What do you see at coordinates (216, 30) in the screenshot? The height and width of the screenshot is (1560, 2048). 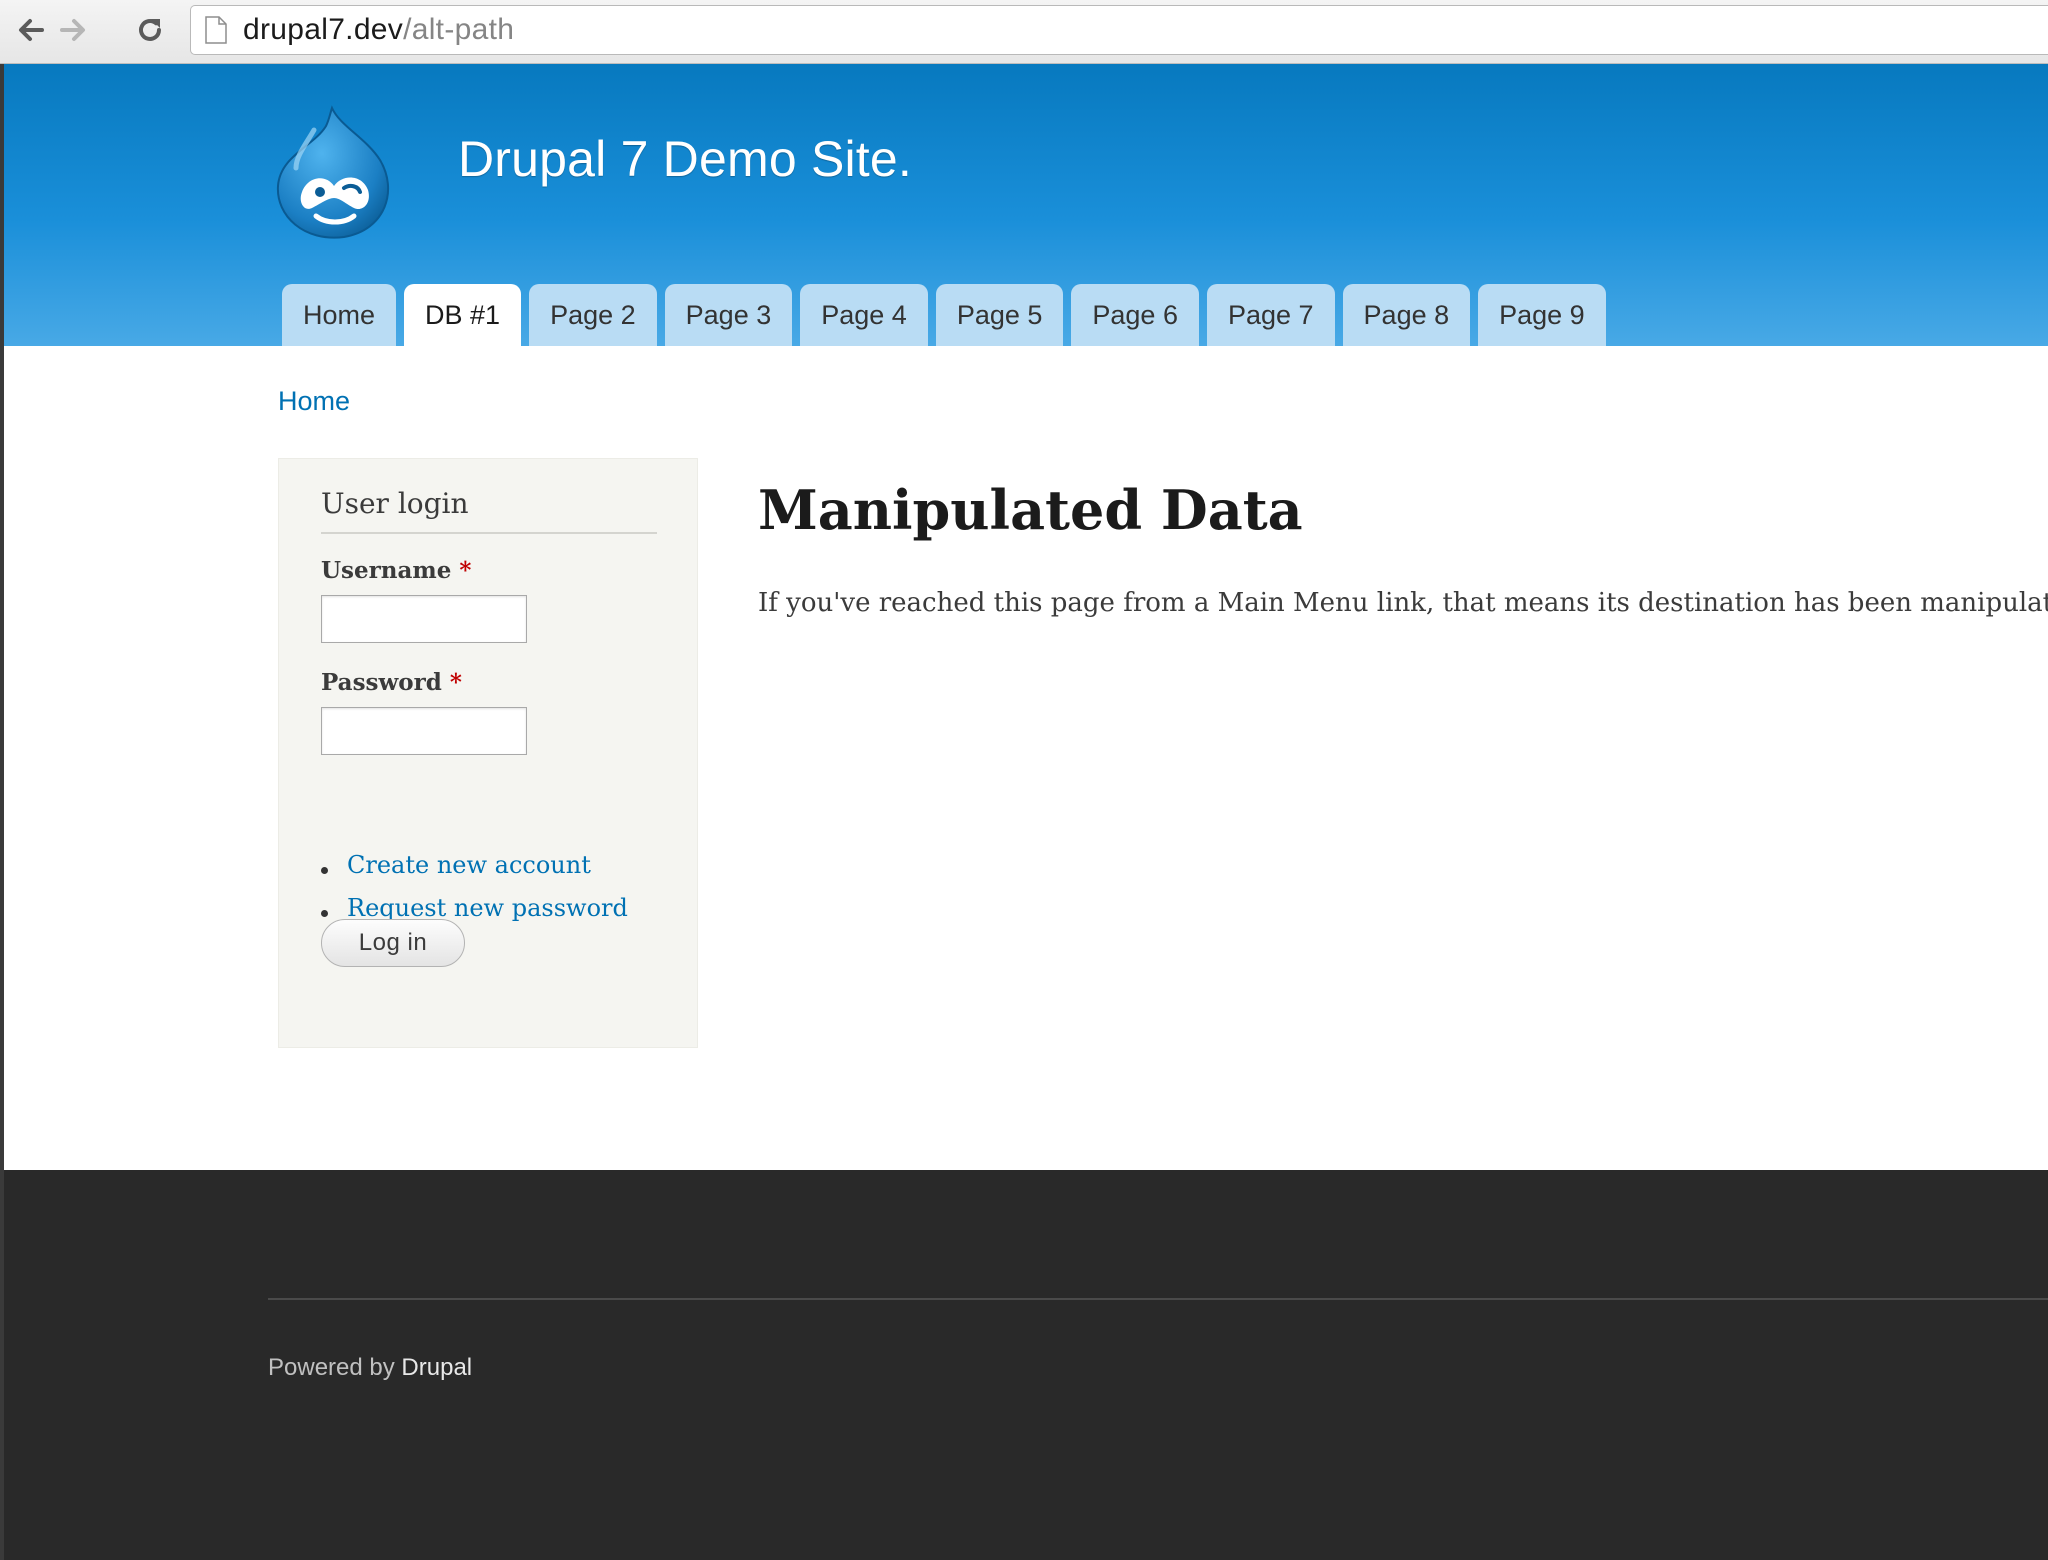 I see `page-icon` at bounding box center [216, 30].